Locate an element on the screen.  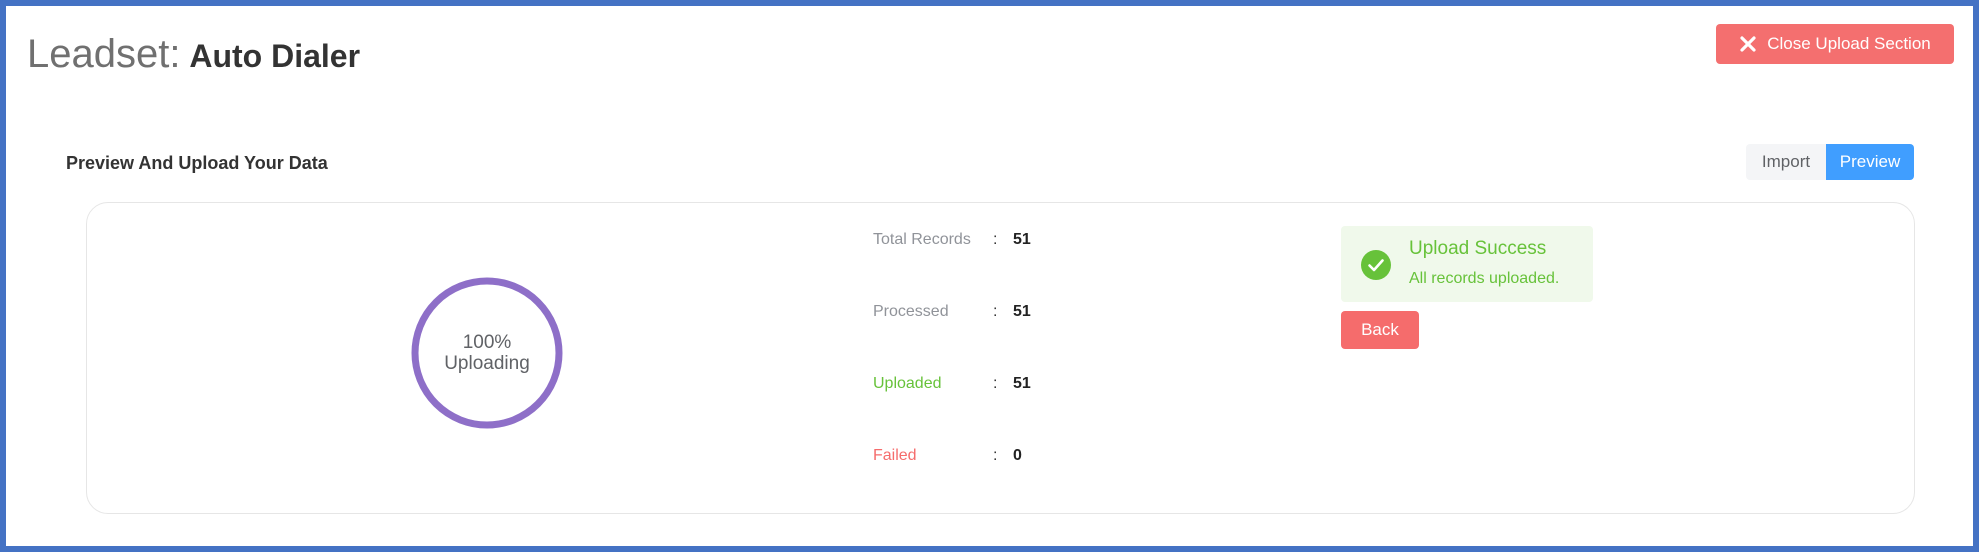
progress-percent: 100% is located at coordinates (487, 342).